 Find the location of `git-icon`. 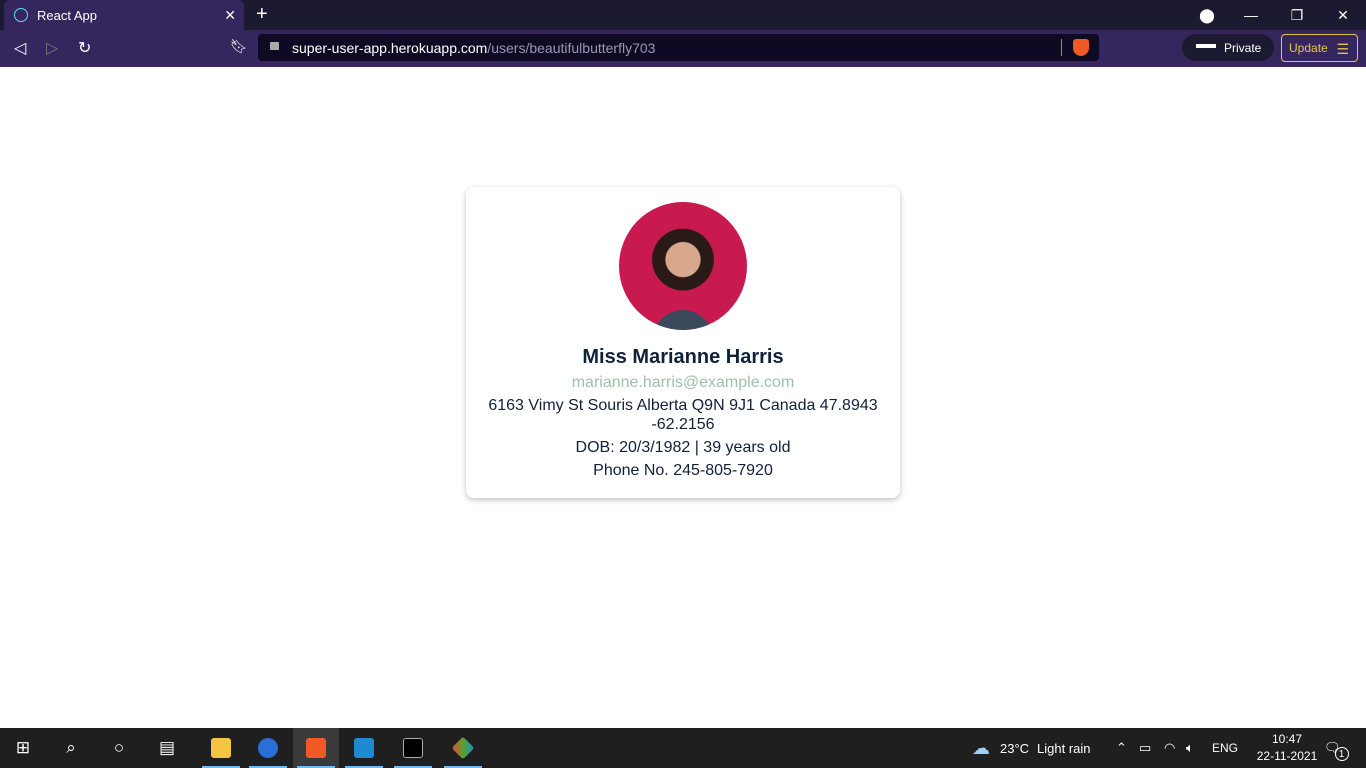

git-icon is located at coordinates (463, 748).